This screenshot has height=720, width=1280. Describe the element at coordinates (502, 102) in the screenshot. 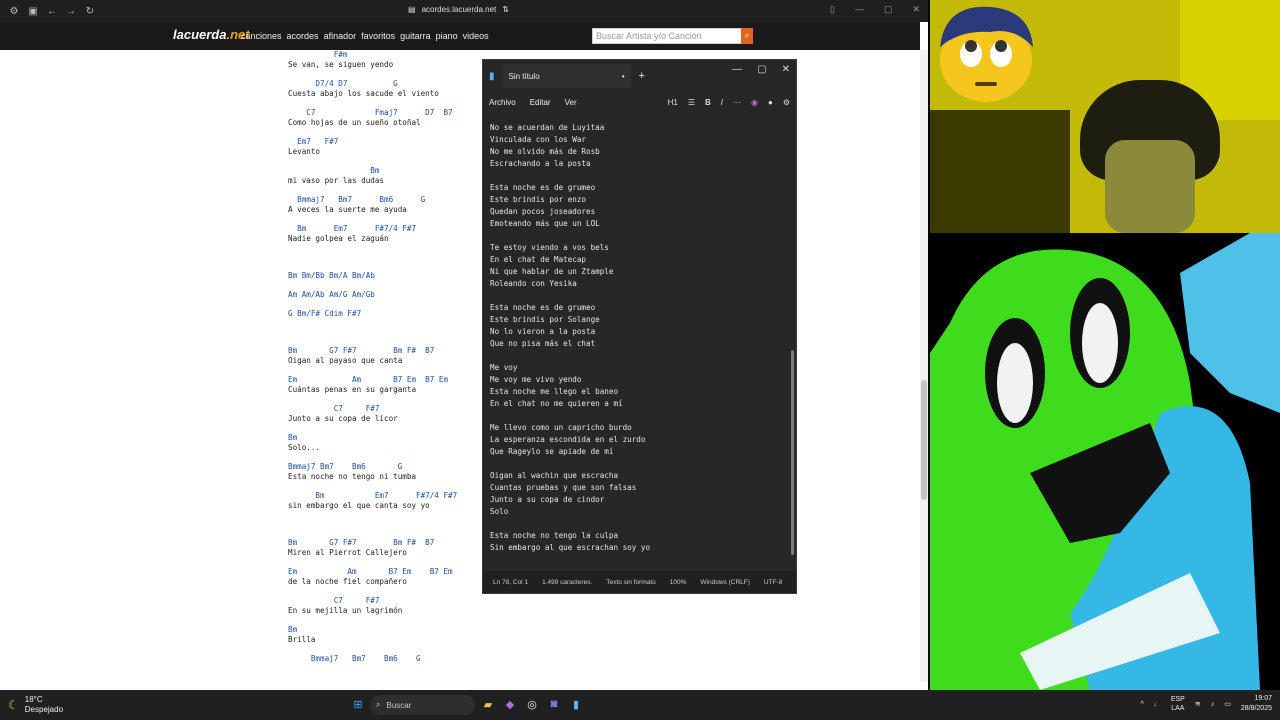

I see `menu-archivo: Archivo` at that location.